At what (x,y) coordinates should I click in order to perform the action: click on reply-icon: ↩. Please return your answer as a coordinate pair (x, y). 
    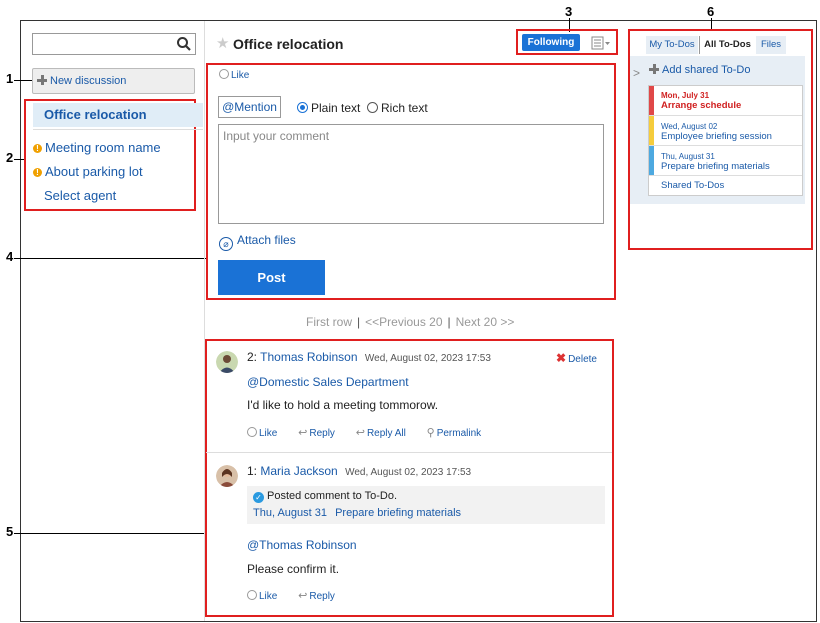
    Looking at the image, I should click on (303, 596).